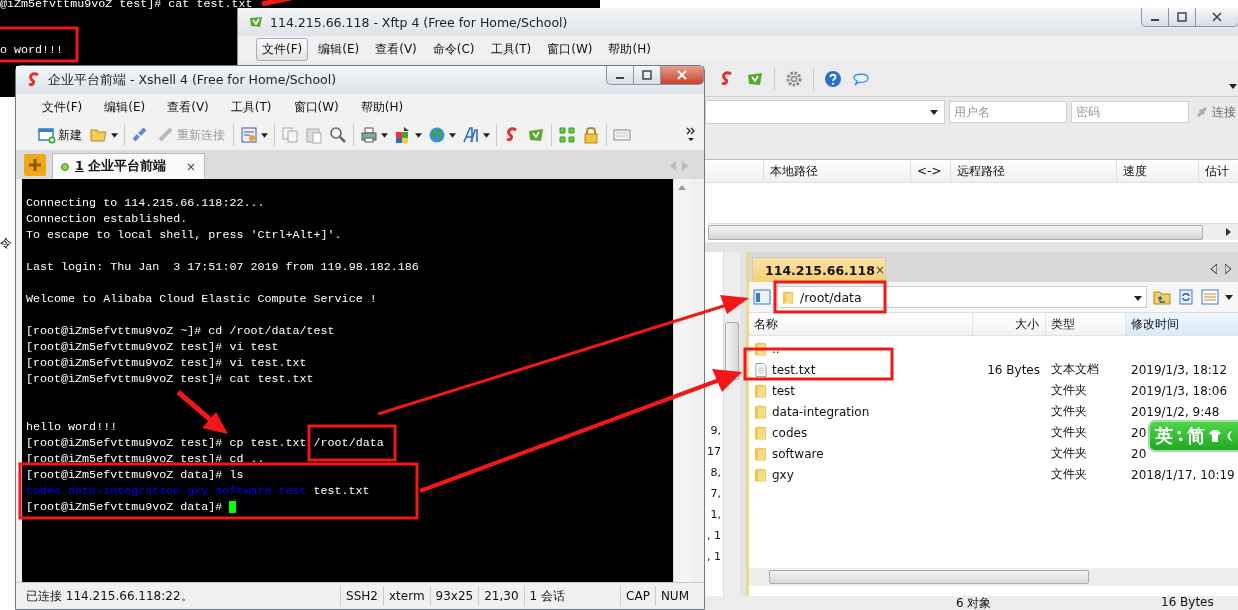  Describe the element at coordinates (691, 135) in the screenshot. I see `overflow-icon` at that location.